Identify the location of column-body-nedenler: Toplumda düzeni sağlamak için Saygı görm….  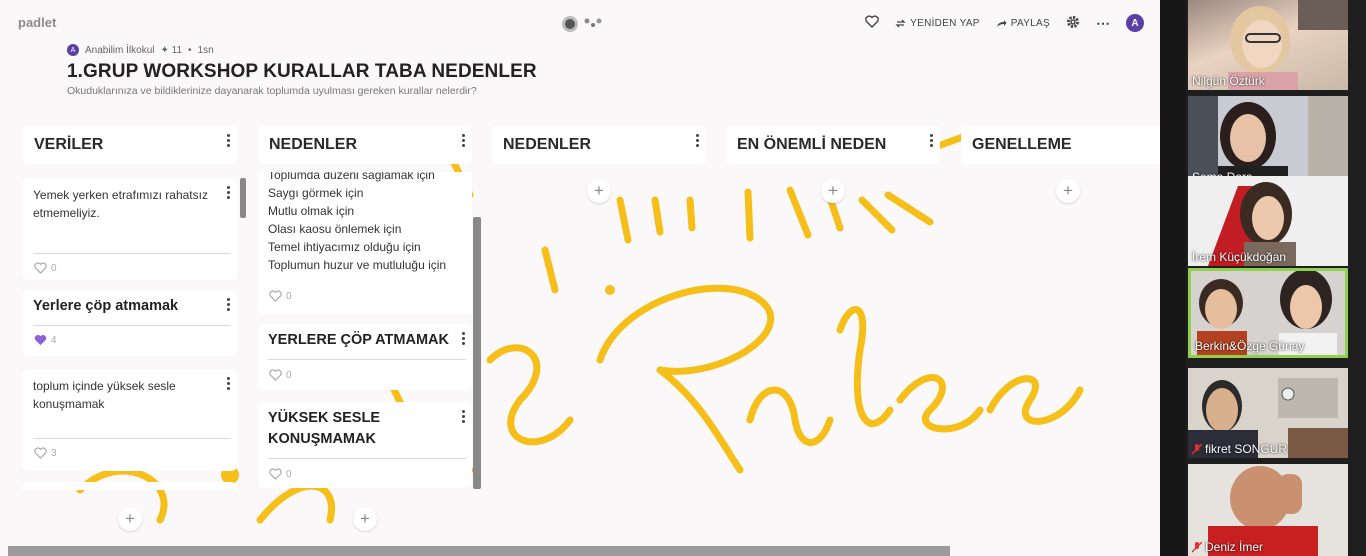
(371, 331).